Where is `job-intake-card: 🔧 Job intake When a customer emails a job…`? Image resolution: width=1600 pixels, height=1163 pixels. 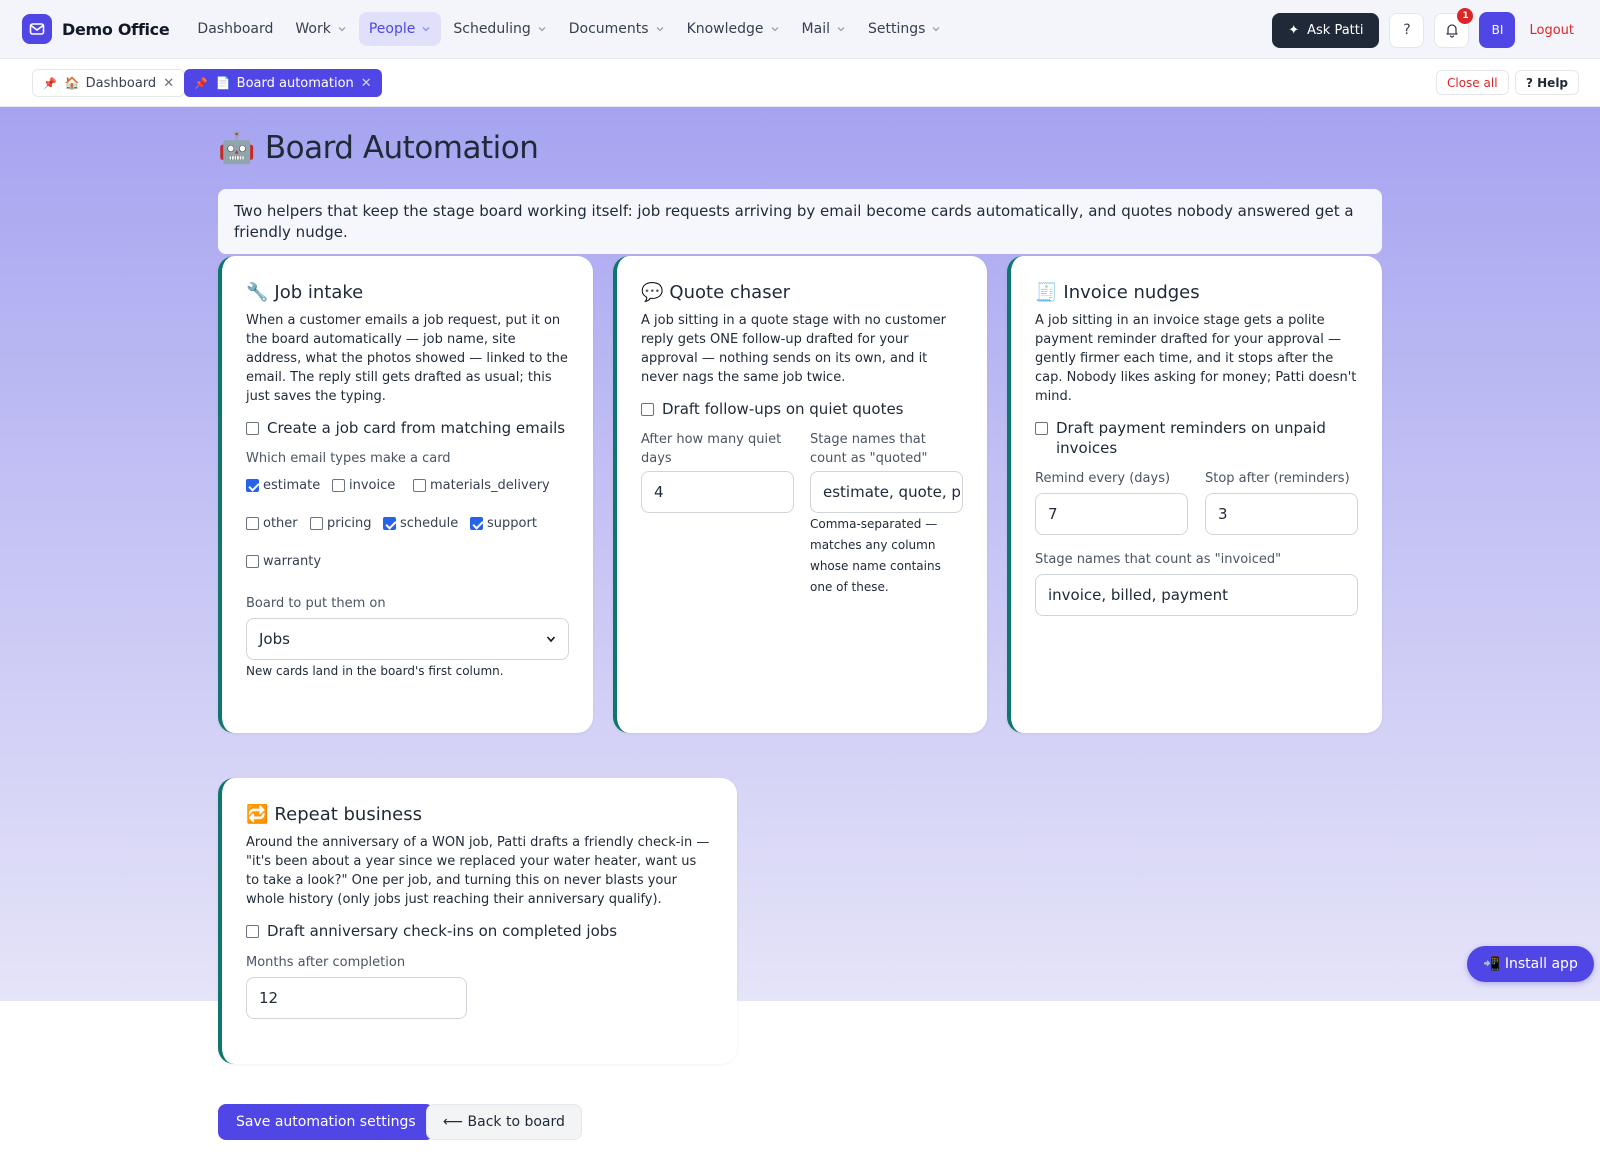
job-intake-card: 🔧 Job intake When a customer emails a job… is located at coordinates (405, 494).